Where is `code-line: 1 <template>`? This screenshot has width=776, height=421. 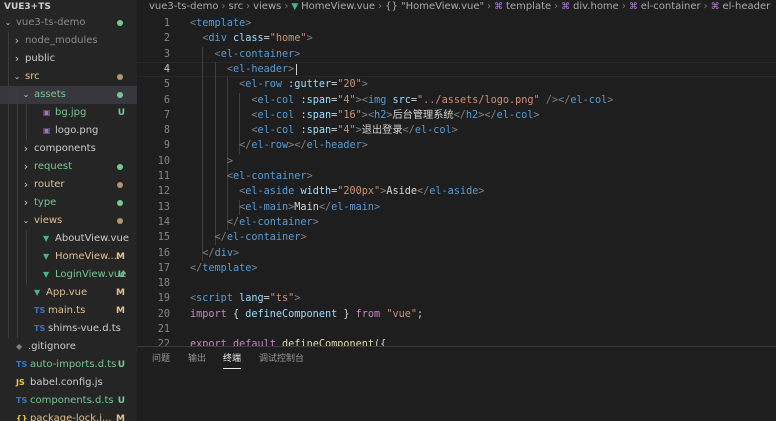 code-line: 1 <template> is located at coordinates (456, 23).